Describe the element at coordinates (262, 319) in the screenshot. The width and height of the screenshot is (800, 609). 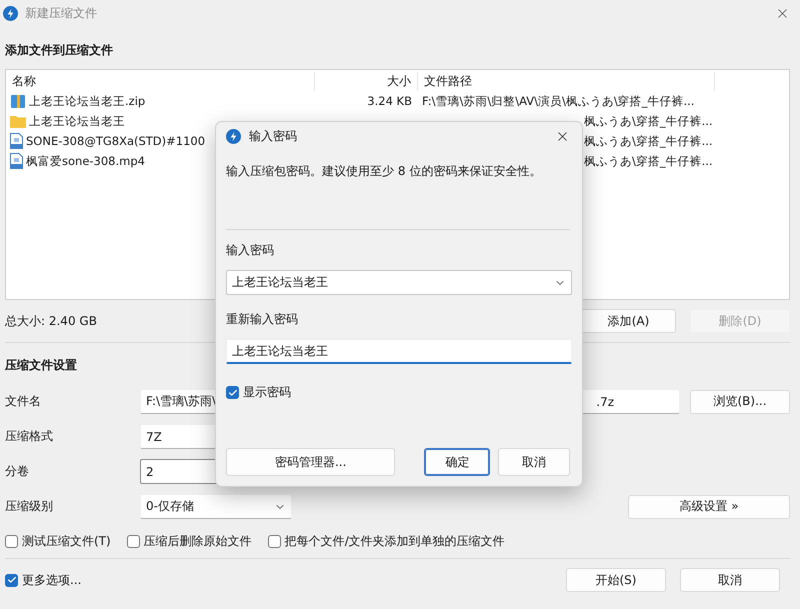
I see `field-label: 重新输入密码` at that location.